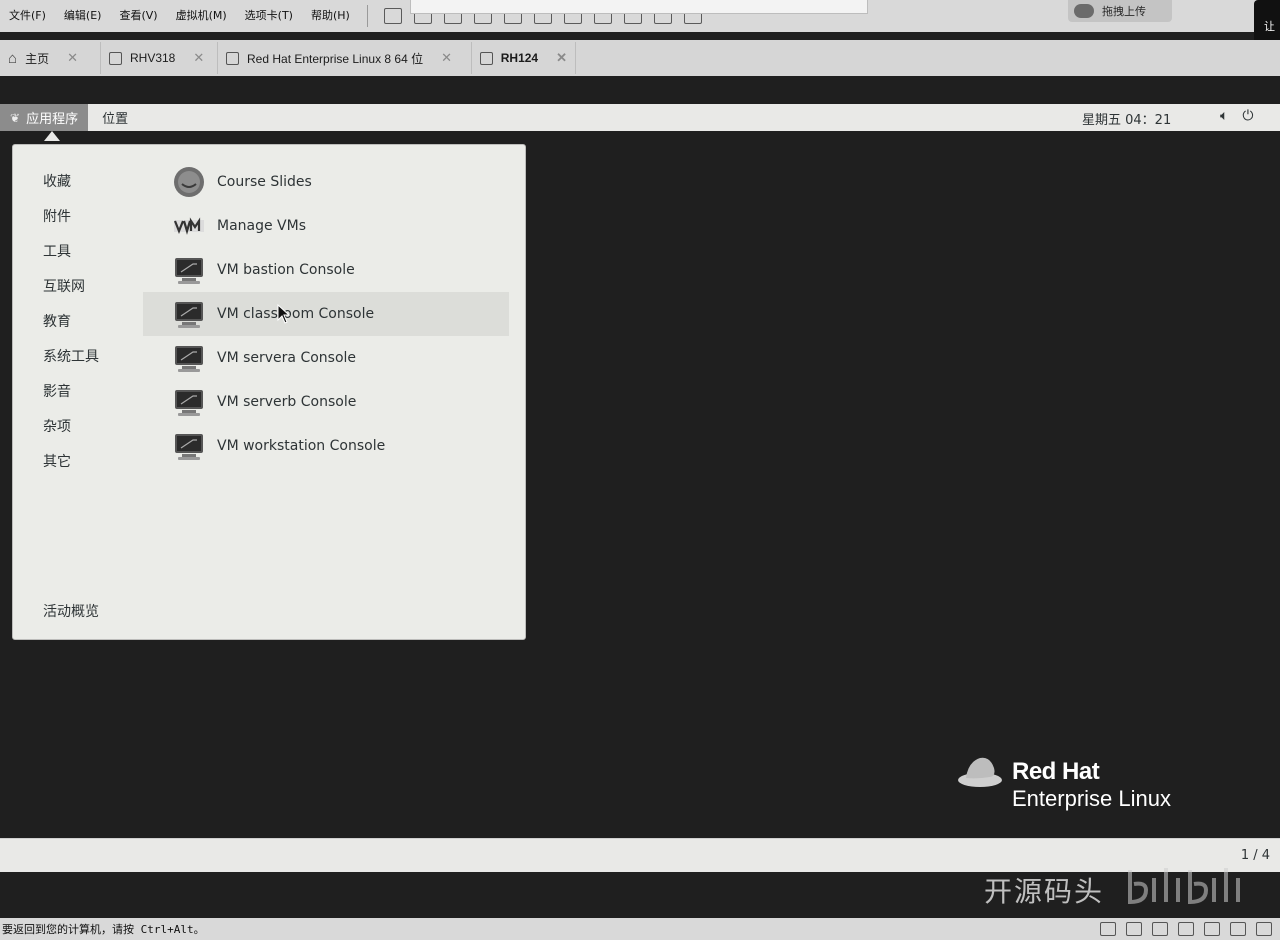  What do you see at coordinates (1091, 798) in the screenshot?
I see `logo-line-2: Enterprise Linux` at bounding box center [1091, 798].